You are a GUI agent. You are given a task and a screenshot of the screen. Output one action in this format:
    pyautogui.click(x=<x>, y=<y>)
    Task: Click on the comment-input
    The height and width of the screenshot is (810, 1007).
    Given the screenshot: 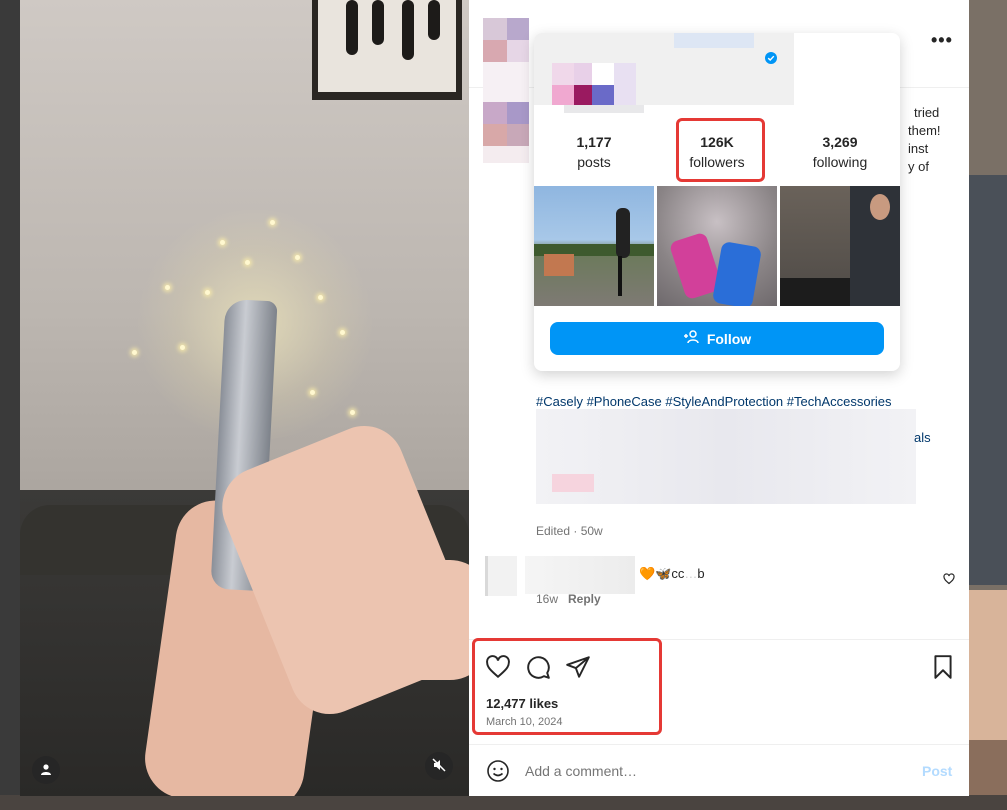 What is the action you would take?
    pyautogui.click(x=705, y=771)
    